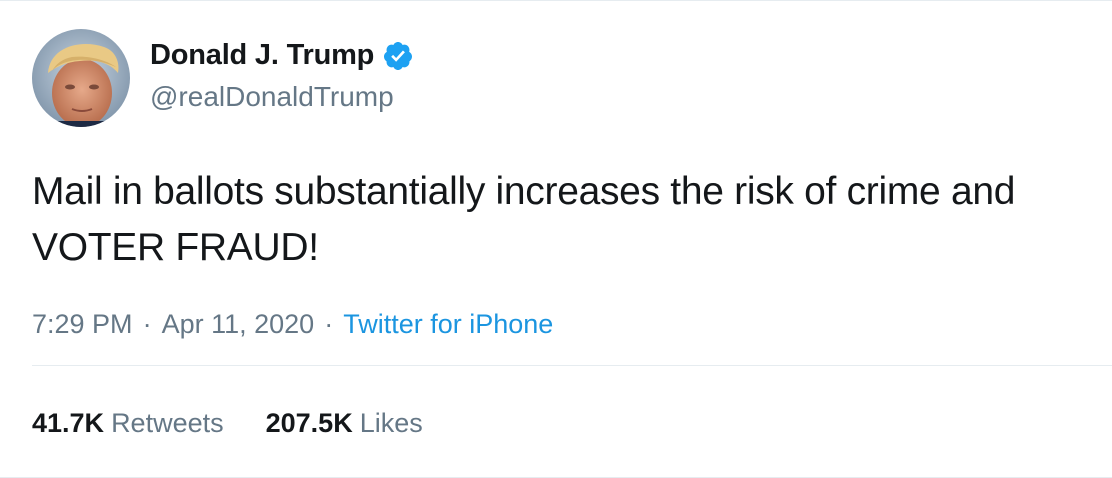 This screenshot has width=1112, height=478. I want to click on verified-badge-icon, so click(398, 56).